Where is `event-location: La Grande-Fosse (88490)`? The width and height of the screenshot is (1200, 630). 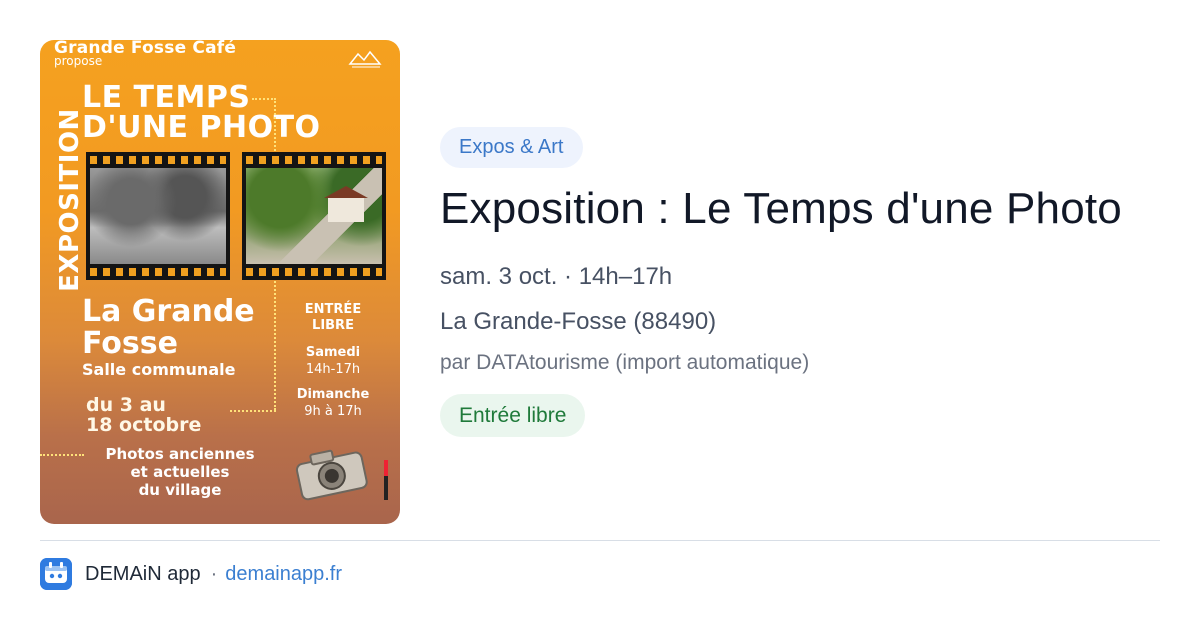
event-location: La Grande-Fosse (88490) is located at coordinates (578, 321).